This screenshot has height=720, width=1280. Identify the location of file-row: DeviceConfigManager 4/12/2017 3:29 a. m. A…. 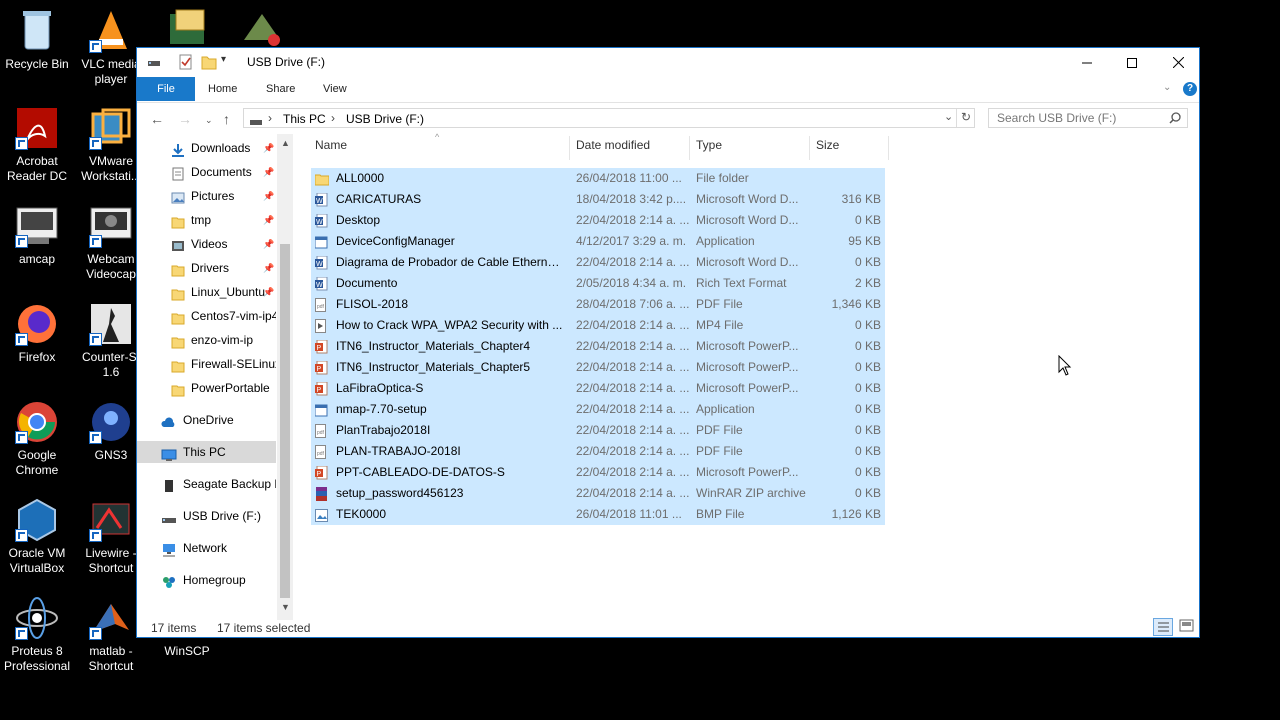
(598, 241).